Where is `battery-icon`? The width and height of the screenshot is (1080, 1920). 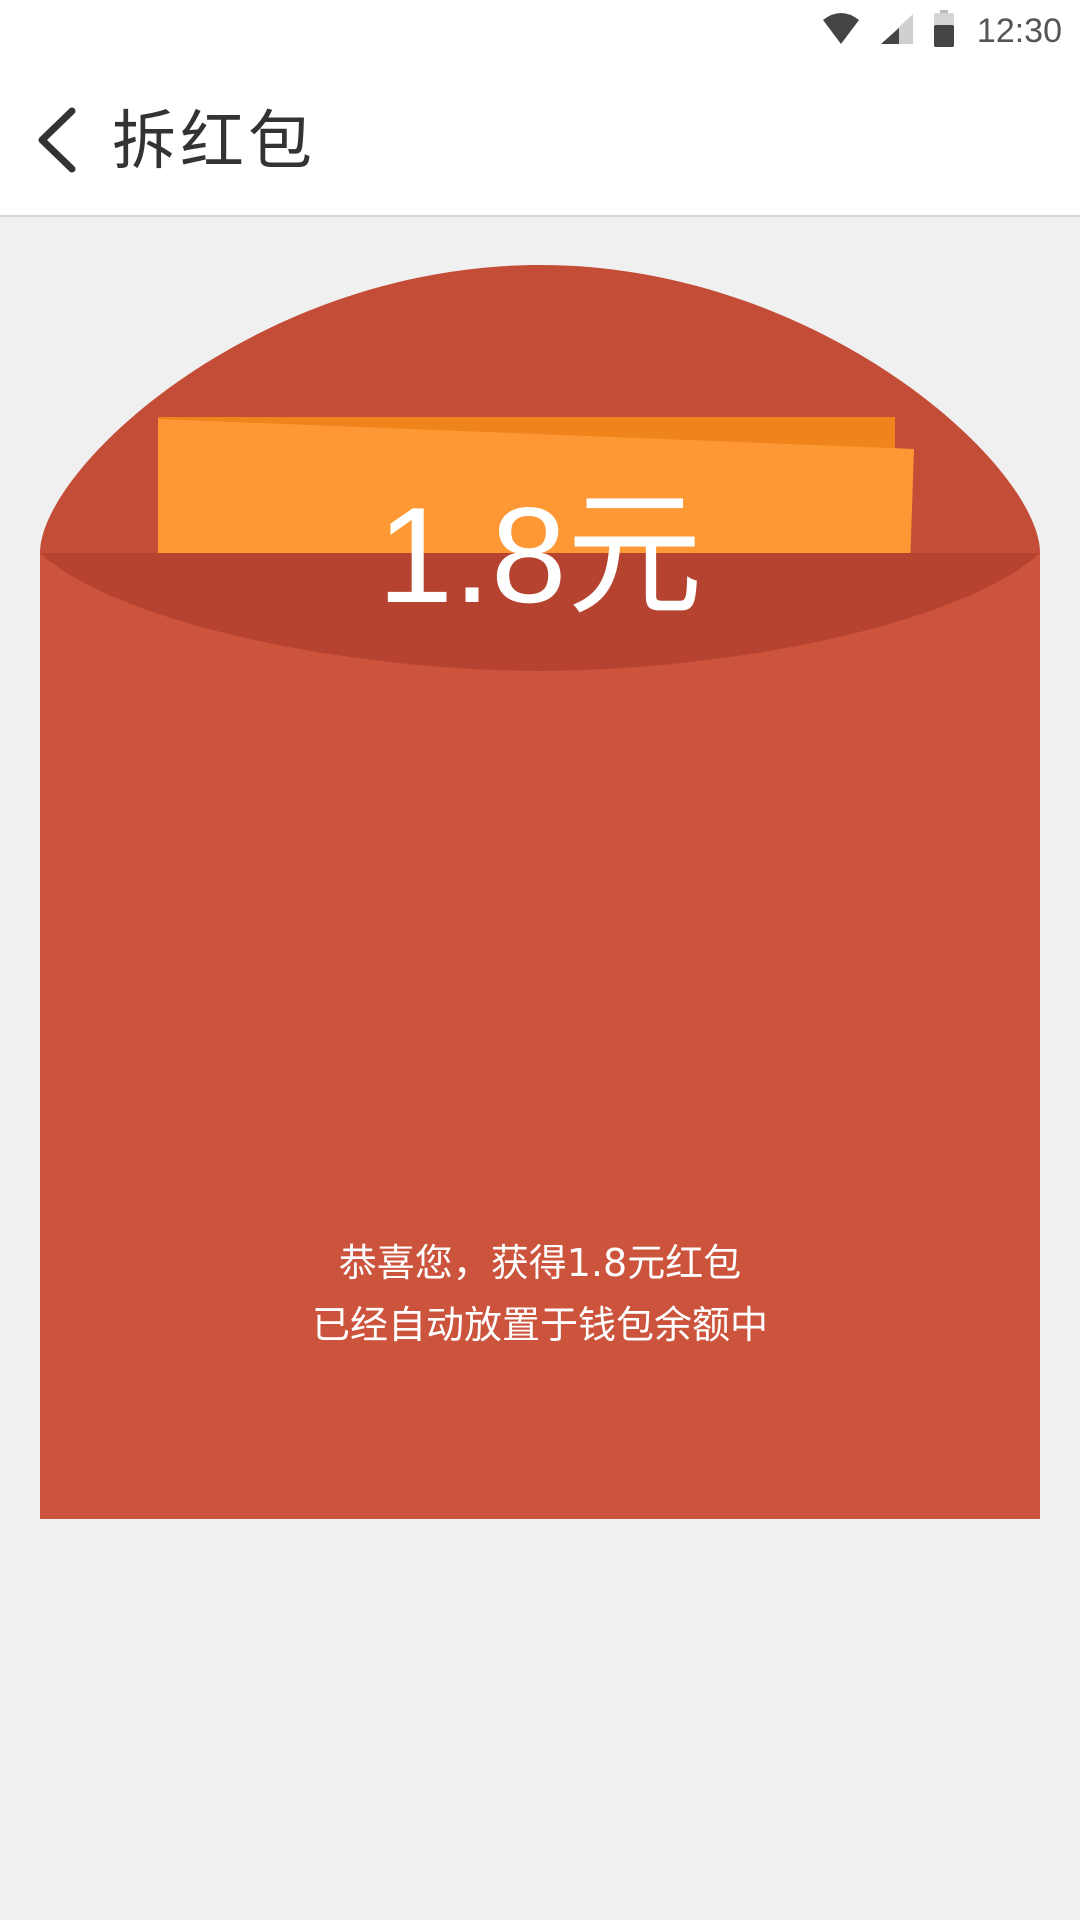
battery-icon is located at coordinates (944, 31).